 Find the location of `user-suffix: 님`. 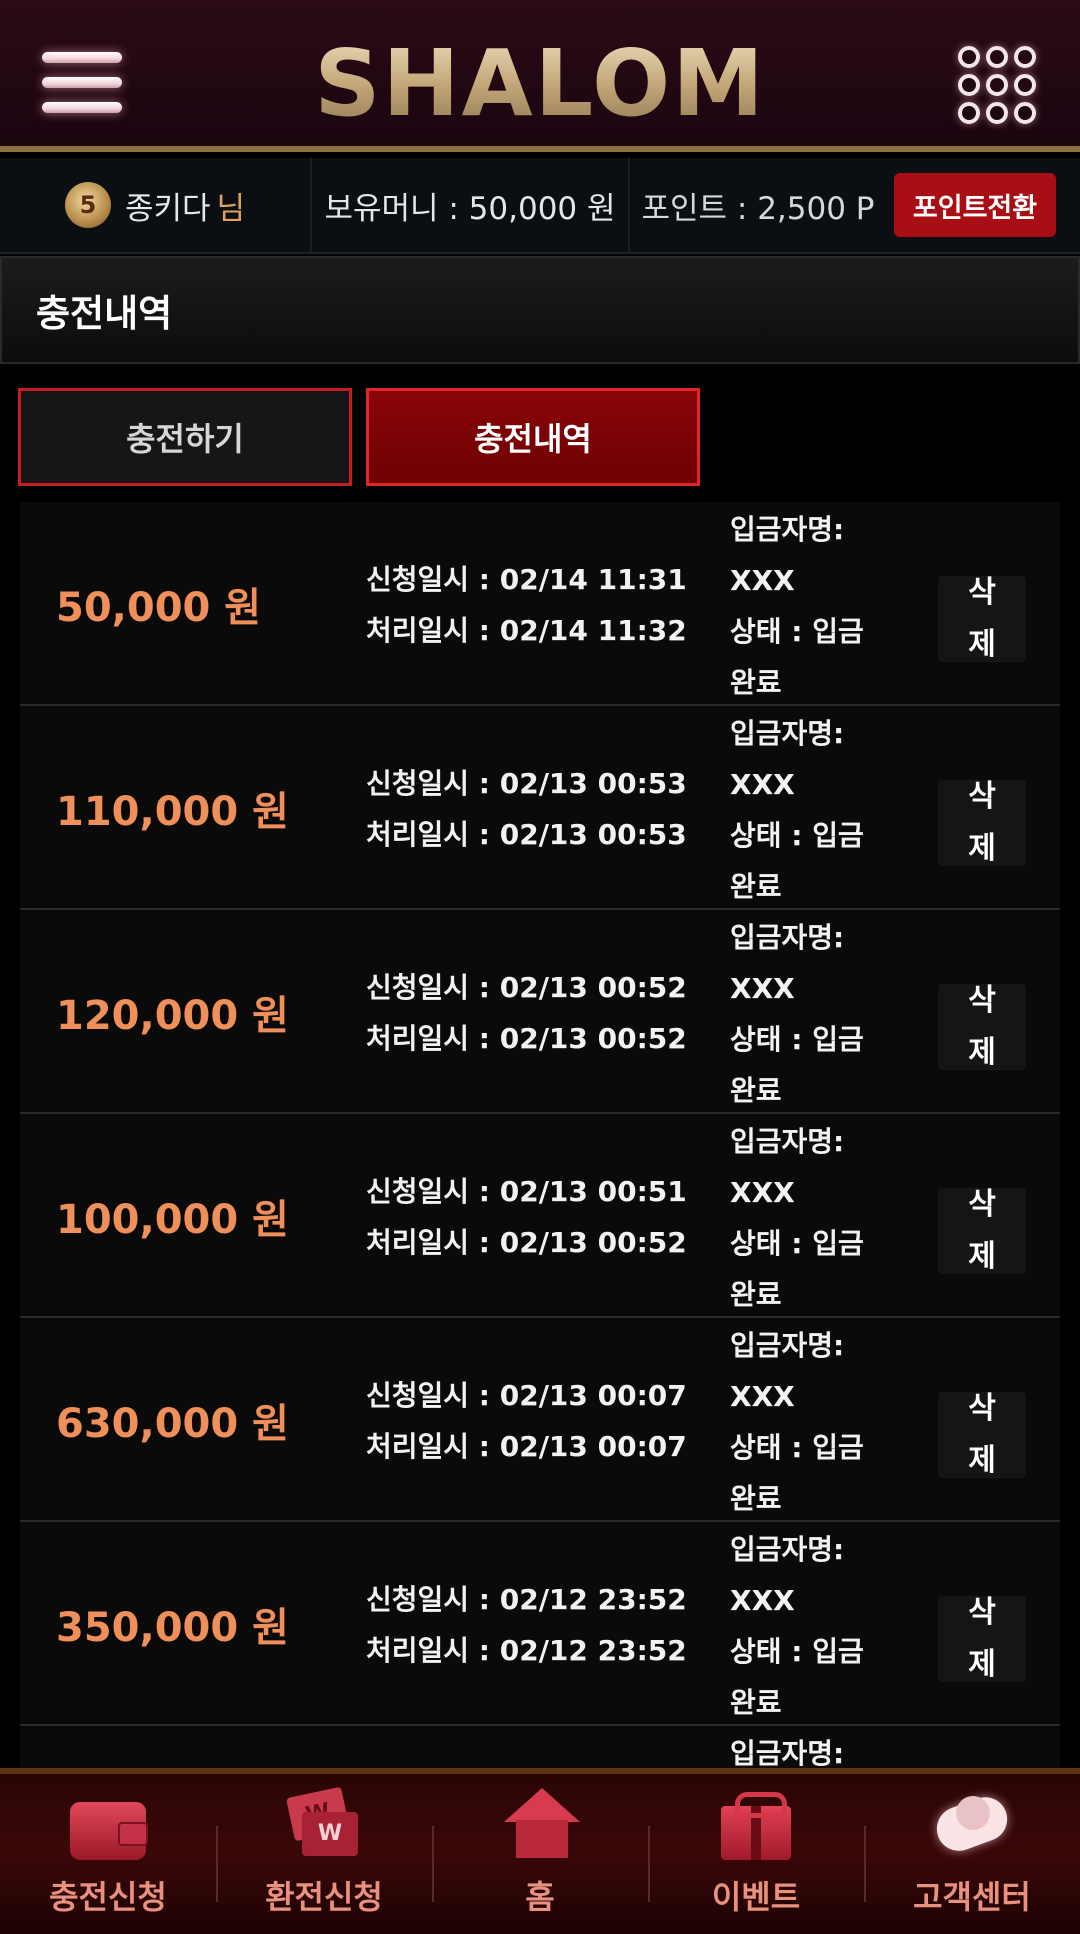

user-suffix: 님 is located at coordinates (231, 208).